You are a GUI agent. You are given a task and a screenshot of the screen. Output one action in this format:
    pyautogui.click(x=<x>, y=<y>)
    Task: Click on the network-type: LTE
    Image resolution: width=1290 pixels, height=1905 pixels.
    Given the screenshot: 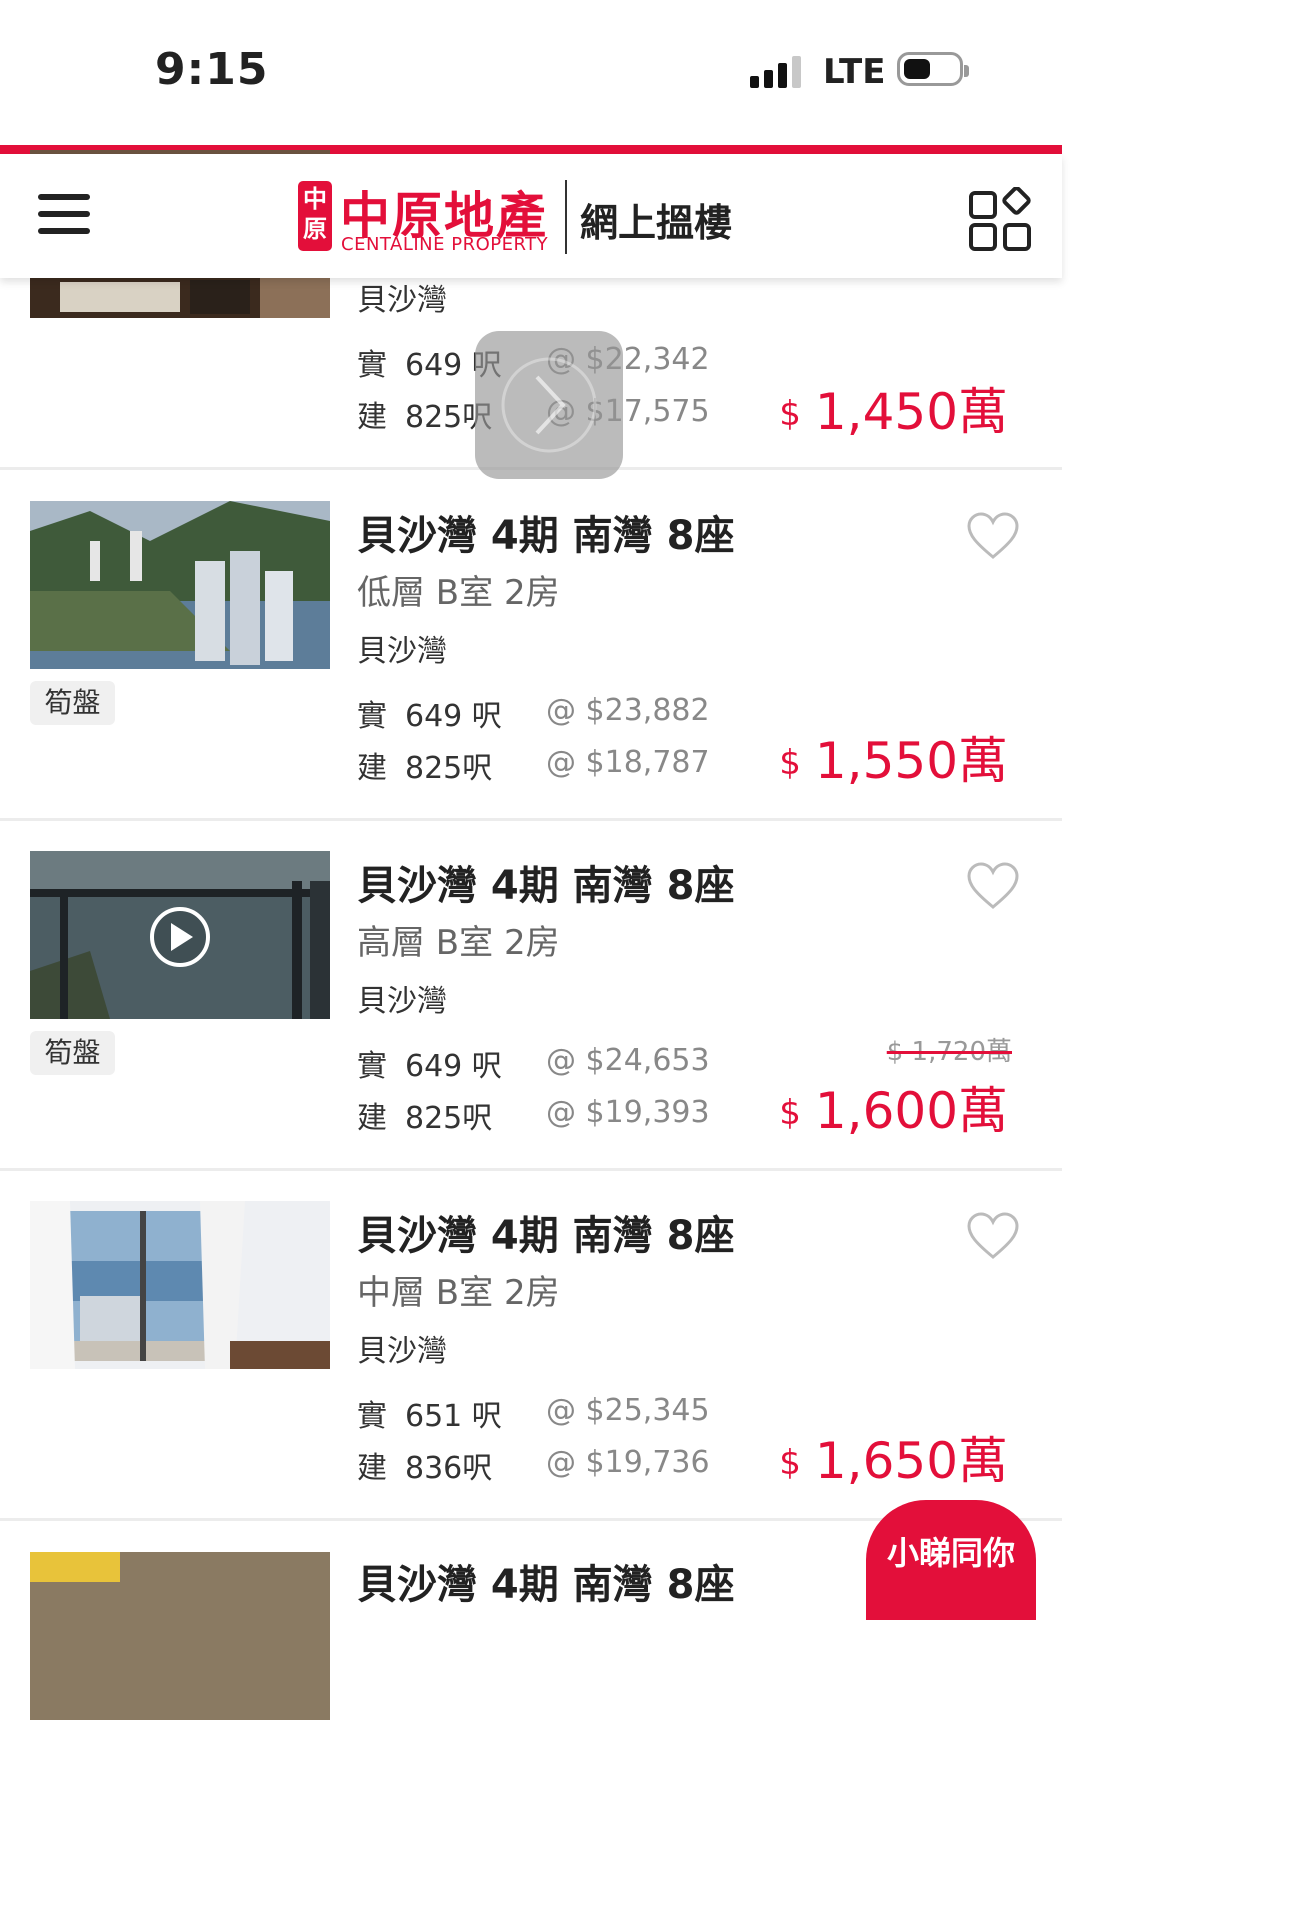 What is the action you would take?
    pyautogui.click(x=854, y=72)
    